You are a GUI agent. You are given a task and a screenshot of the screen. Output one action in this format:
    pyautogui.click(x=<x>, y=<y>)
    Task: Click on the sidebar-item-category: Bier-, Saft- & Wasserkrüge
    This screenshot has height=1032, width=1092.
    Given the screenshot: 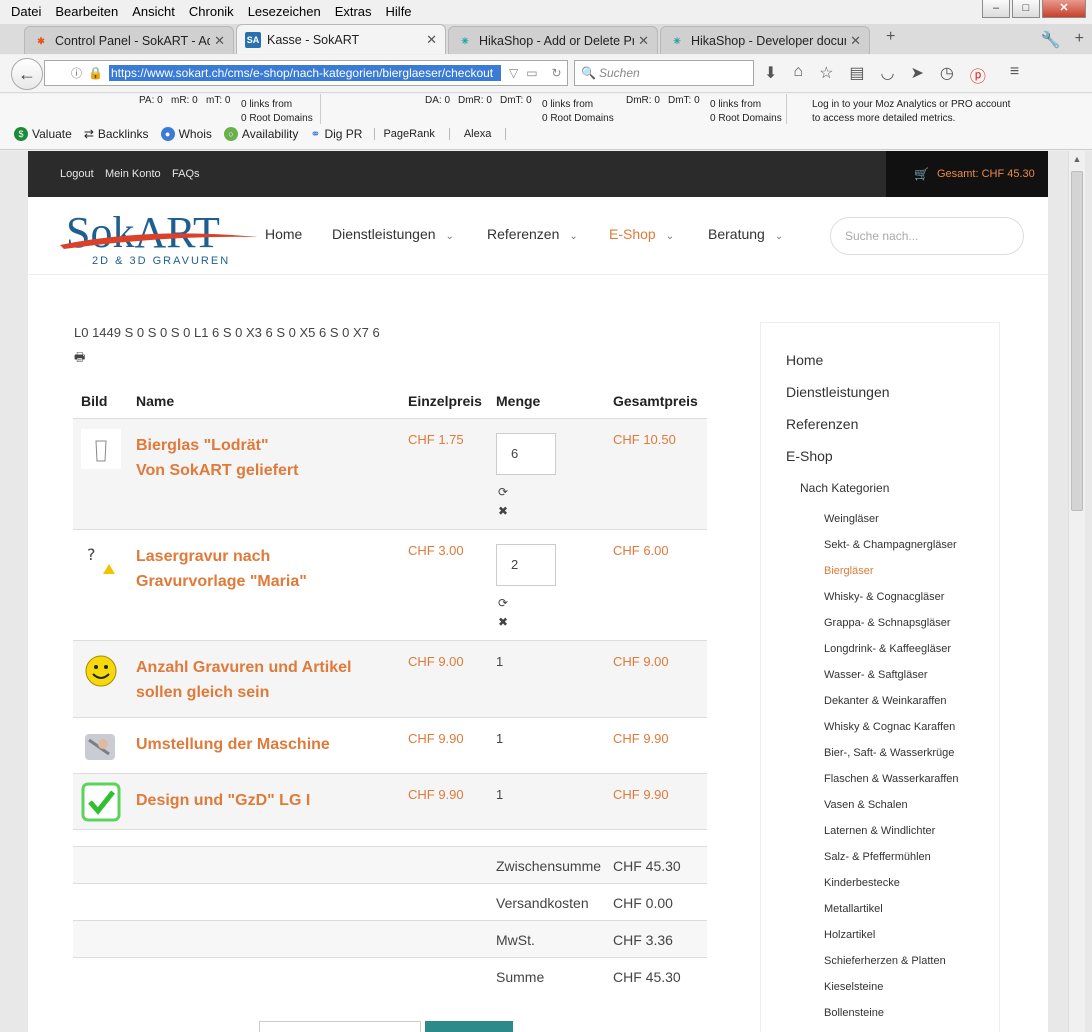 What is the action you would take?
    pyautogui.click(x=889, y=753)
    